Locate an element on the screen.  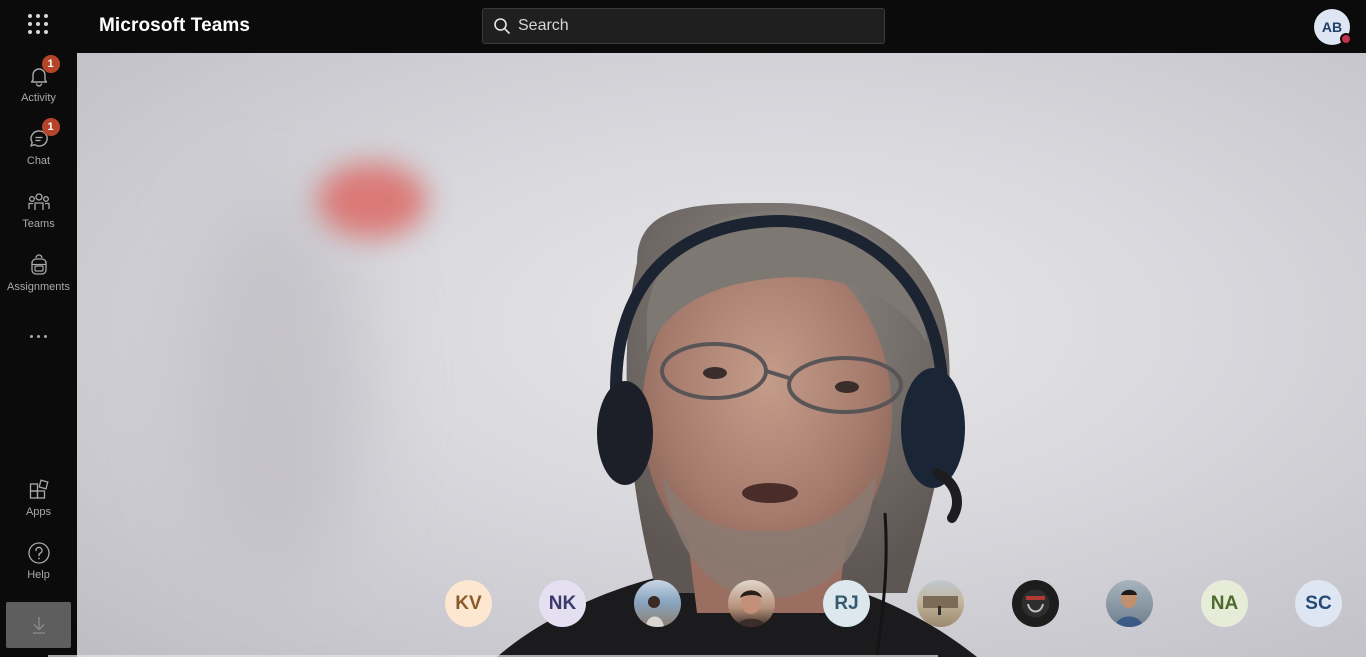
rail-item-label: Apps is located at coordinates (38, 512).